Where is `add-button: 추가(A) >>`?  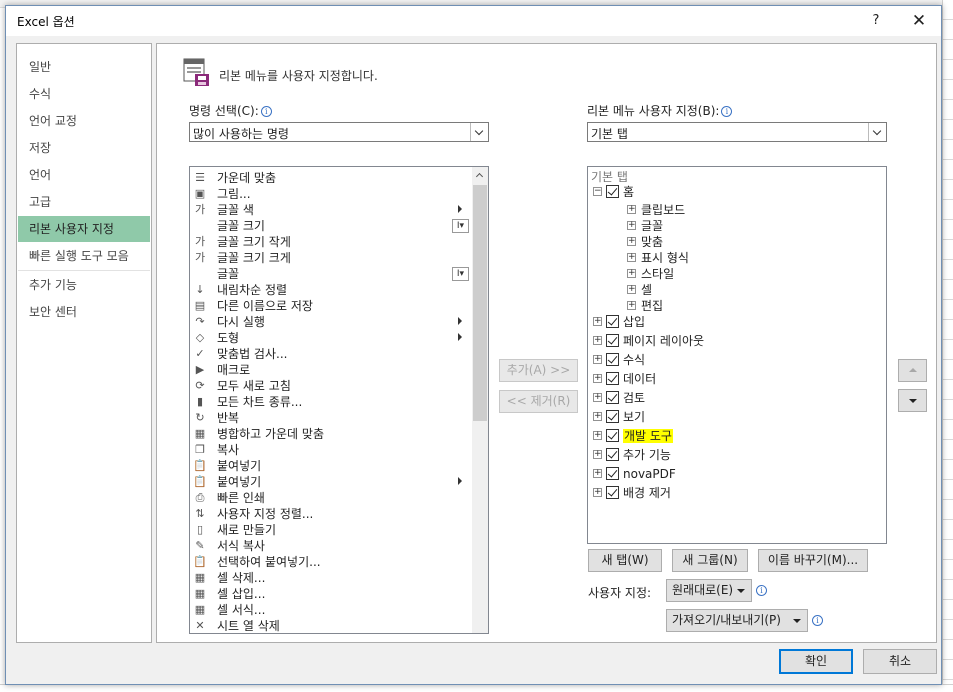 add-button: 추가(A) >> is located at coordinates (538, 370).